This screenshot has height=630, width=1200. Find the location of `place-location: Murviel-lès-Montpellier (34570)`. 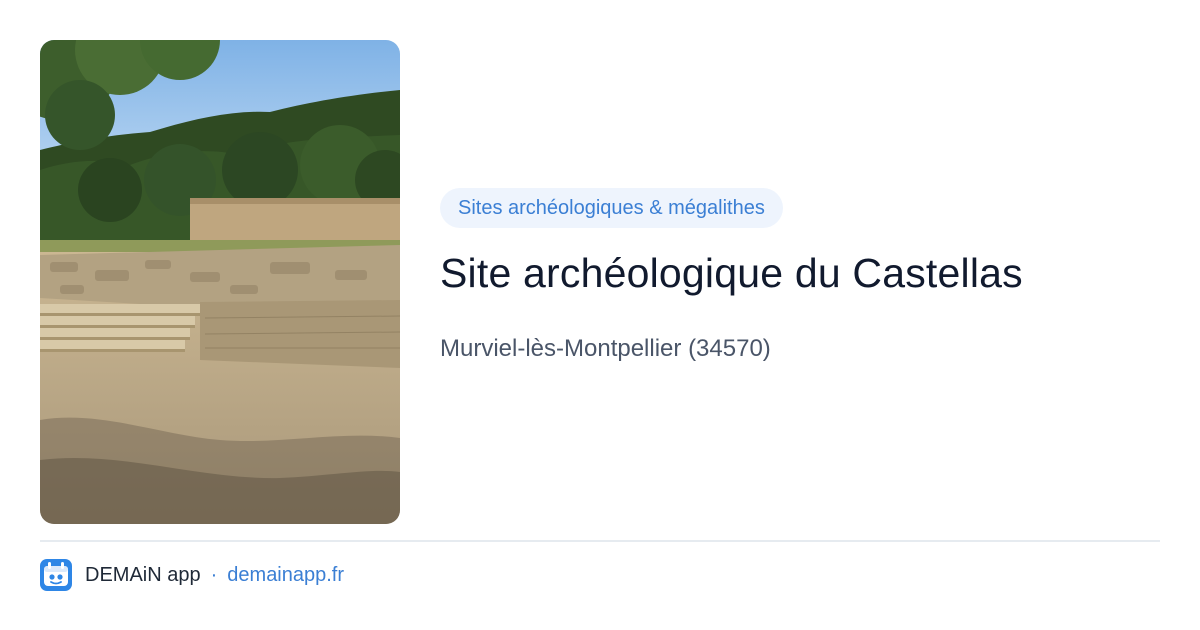

place-location: Murviel-lès-Montpellier (34570) is located at coordinates (605, 348).